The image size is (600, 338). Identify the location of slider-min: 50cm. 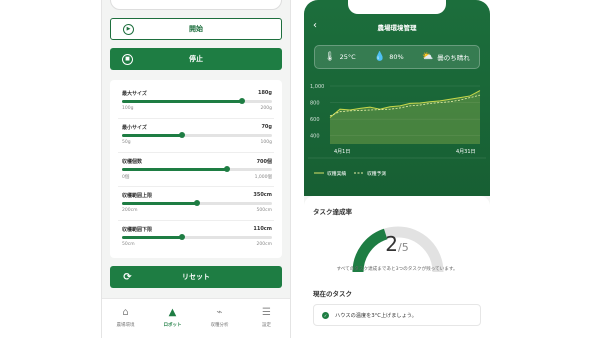
(128, 244).